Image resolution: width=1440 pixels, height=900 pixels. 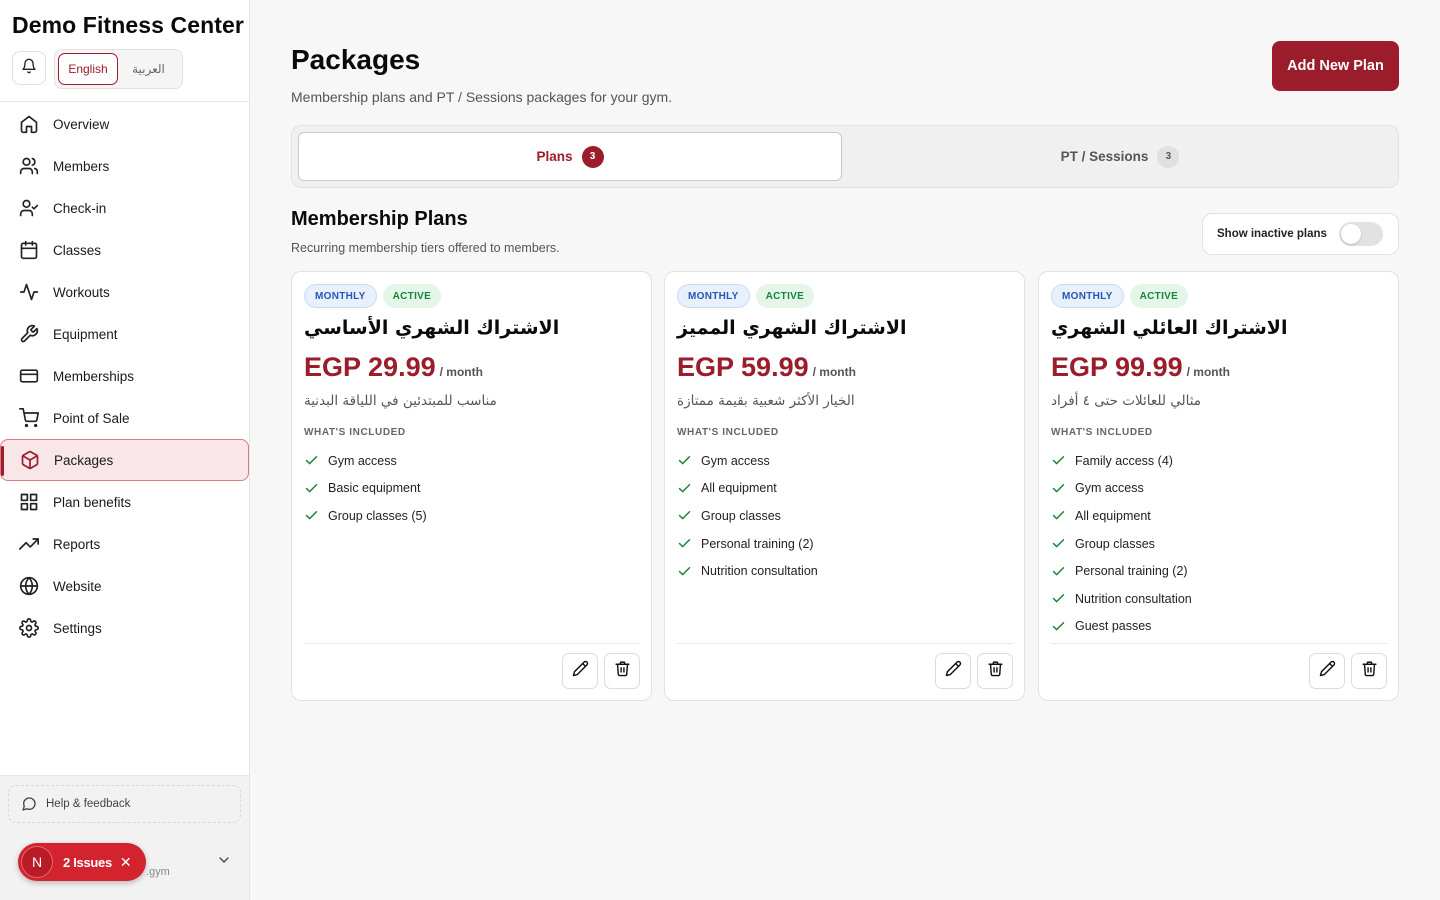 I want to click on credit-card-icon, so click(x=29, y=376).